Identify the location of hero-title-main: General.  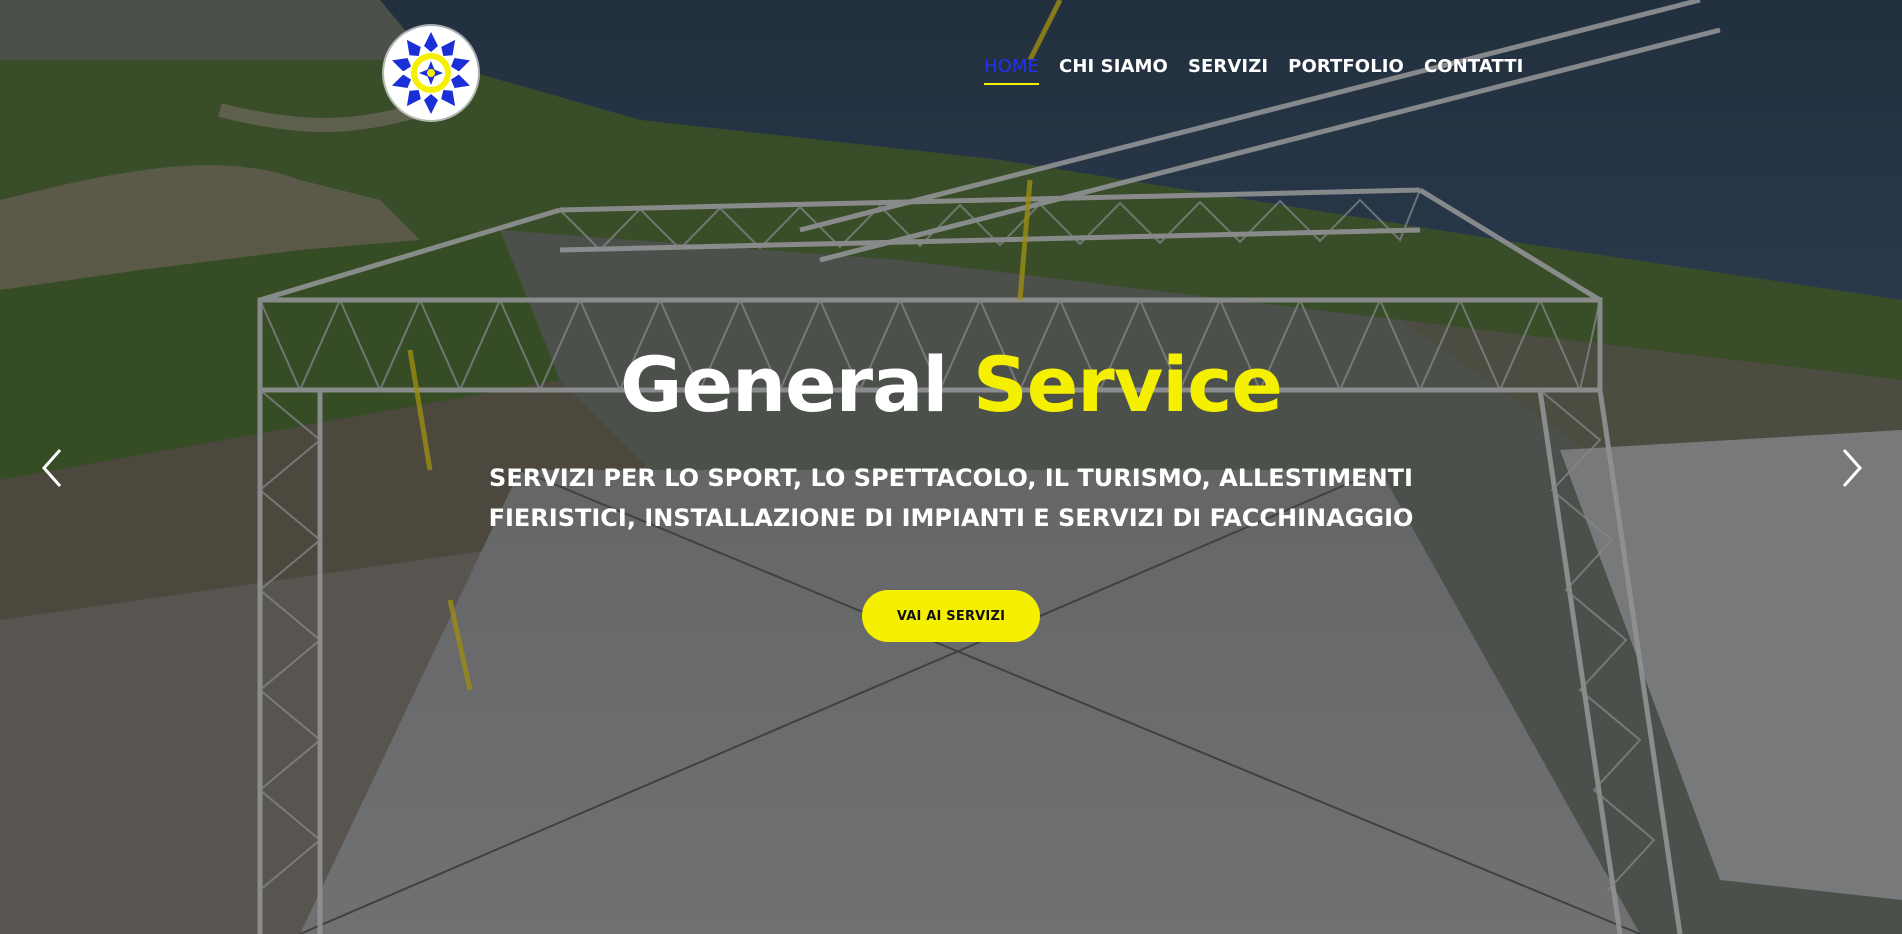
(784, 384).